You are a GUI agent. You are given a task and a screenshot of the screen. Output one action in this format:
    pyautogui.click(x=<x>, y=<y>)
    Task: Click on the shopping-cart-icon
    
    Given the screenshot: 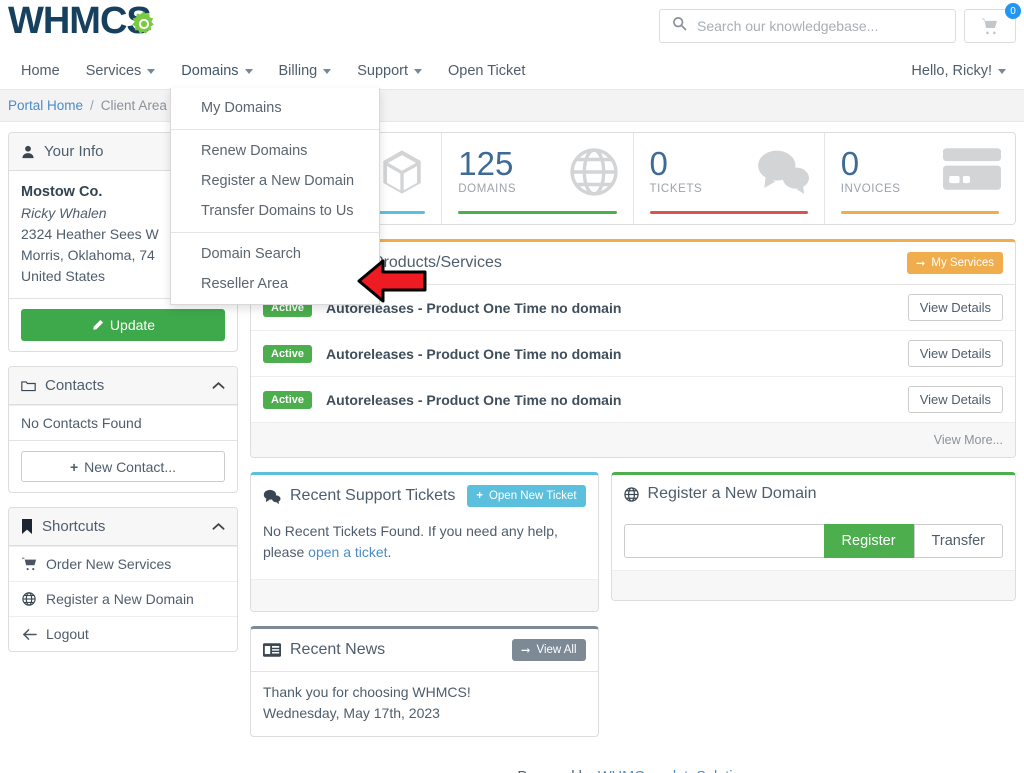 What is the action you would take?
    pyautogui.click(x=989, y=26)
    